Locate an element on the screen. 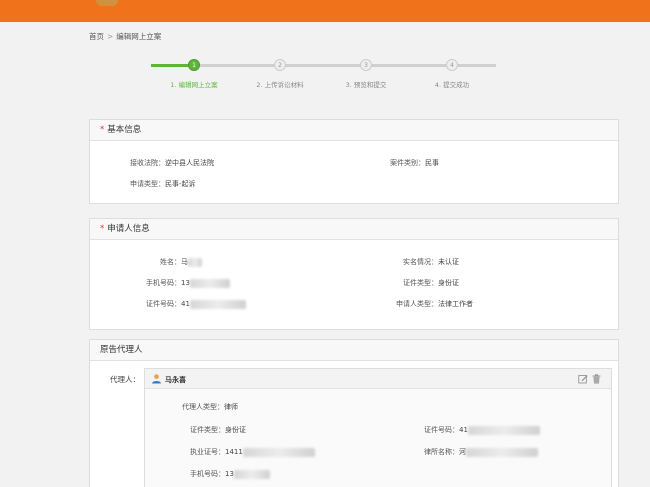 The height and width of the screenshot is (487, 650). agent-type-label: 代理人类型： is located at coordinates (203, 407).